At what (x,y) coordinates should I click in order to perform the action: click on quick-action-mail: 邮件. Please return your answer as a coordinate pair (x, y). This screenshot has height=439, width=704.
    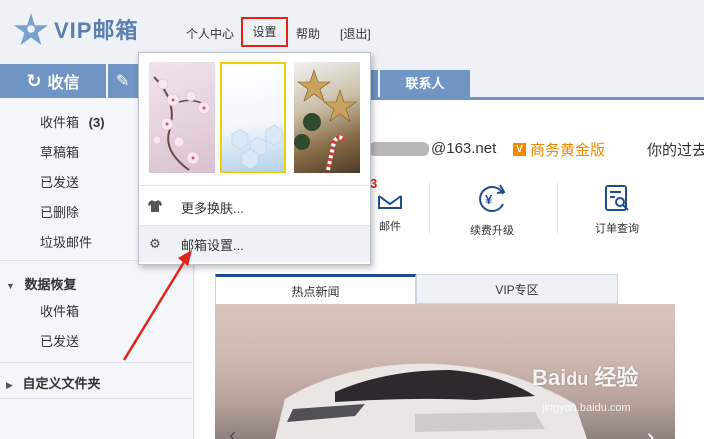
    Looking at the image, I should click on (390, 208).